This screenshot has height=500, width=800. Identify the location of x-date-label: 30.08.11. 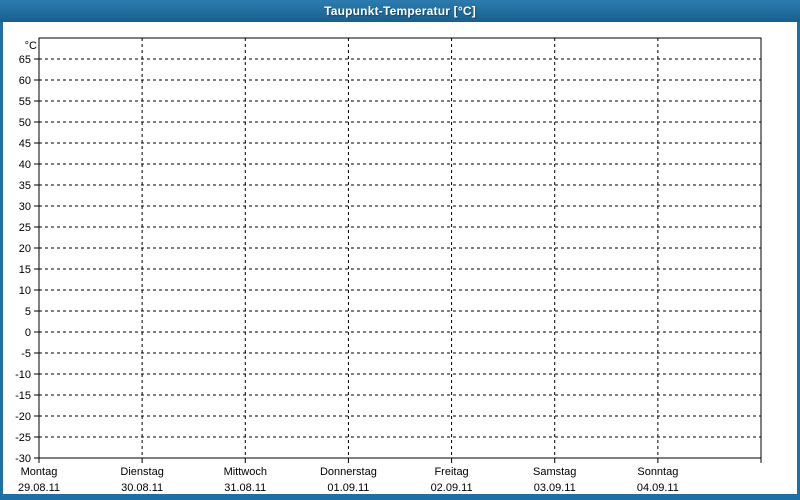
(142, 488).